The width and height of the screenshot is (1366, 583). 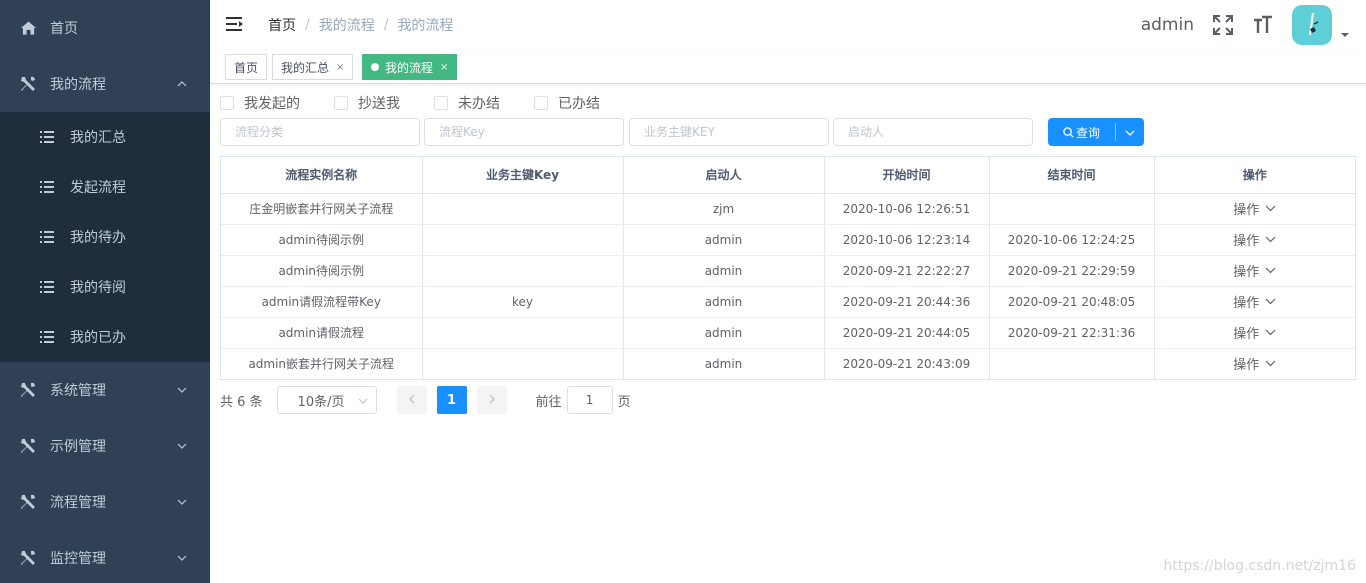 What do you see at coordinates (1246, 241) in the screenshot?
I see `operation-label: 操作` at bounding box center [1246, 241].